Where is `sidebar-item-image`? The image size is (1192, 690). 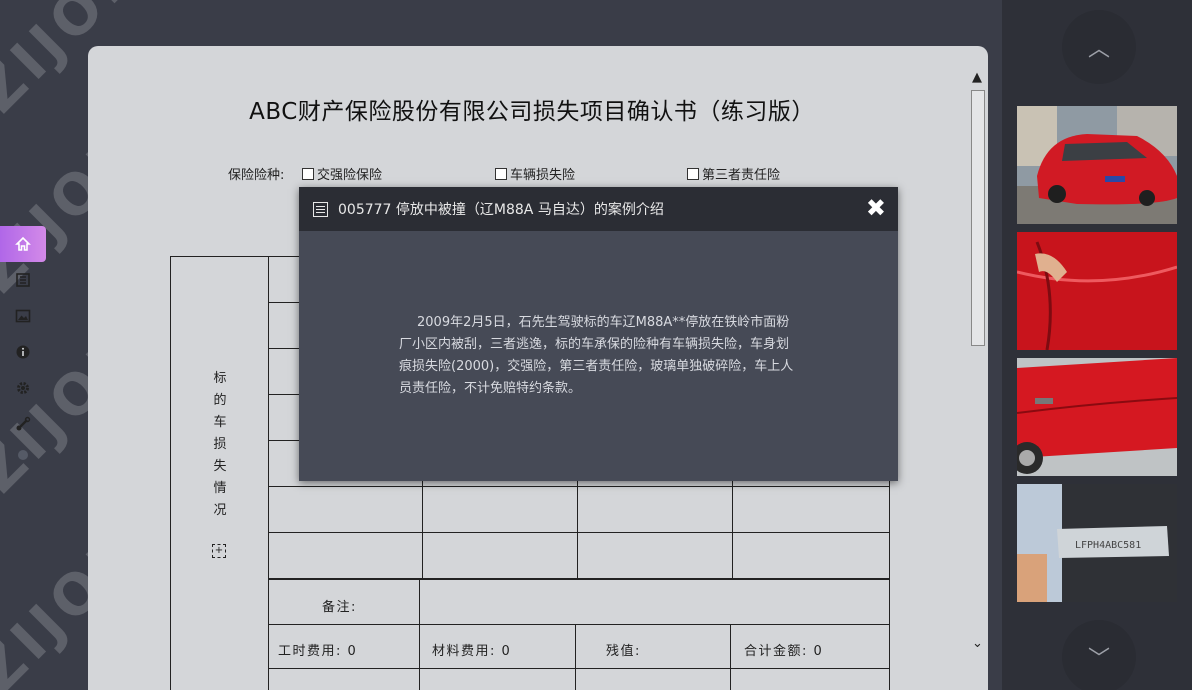
sidebar-item-image is located at coordinates (23, 316).